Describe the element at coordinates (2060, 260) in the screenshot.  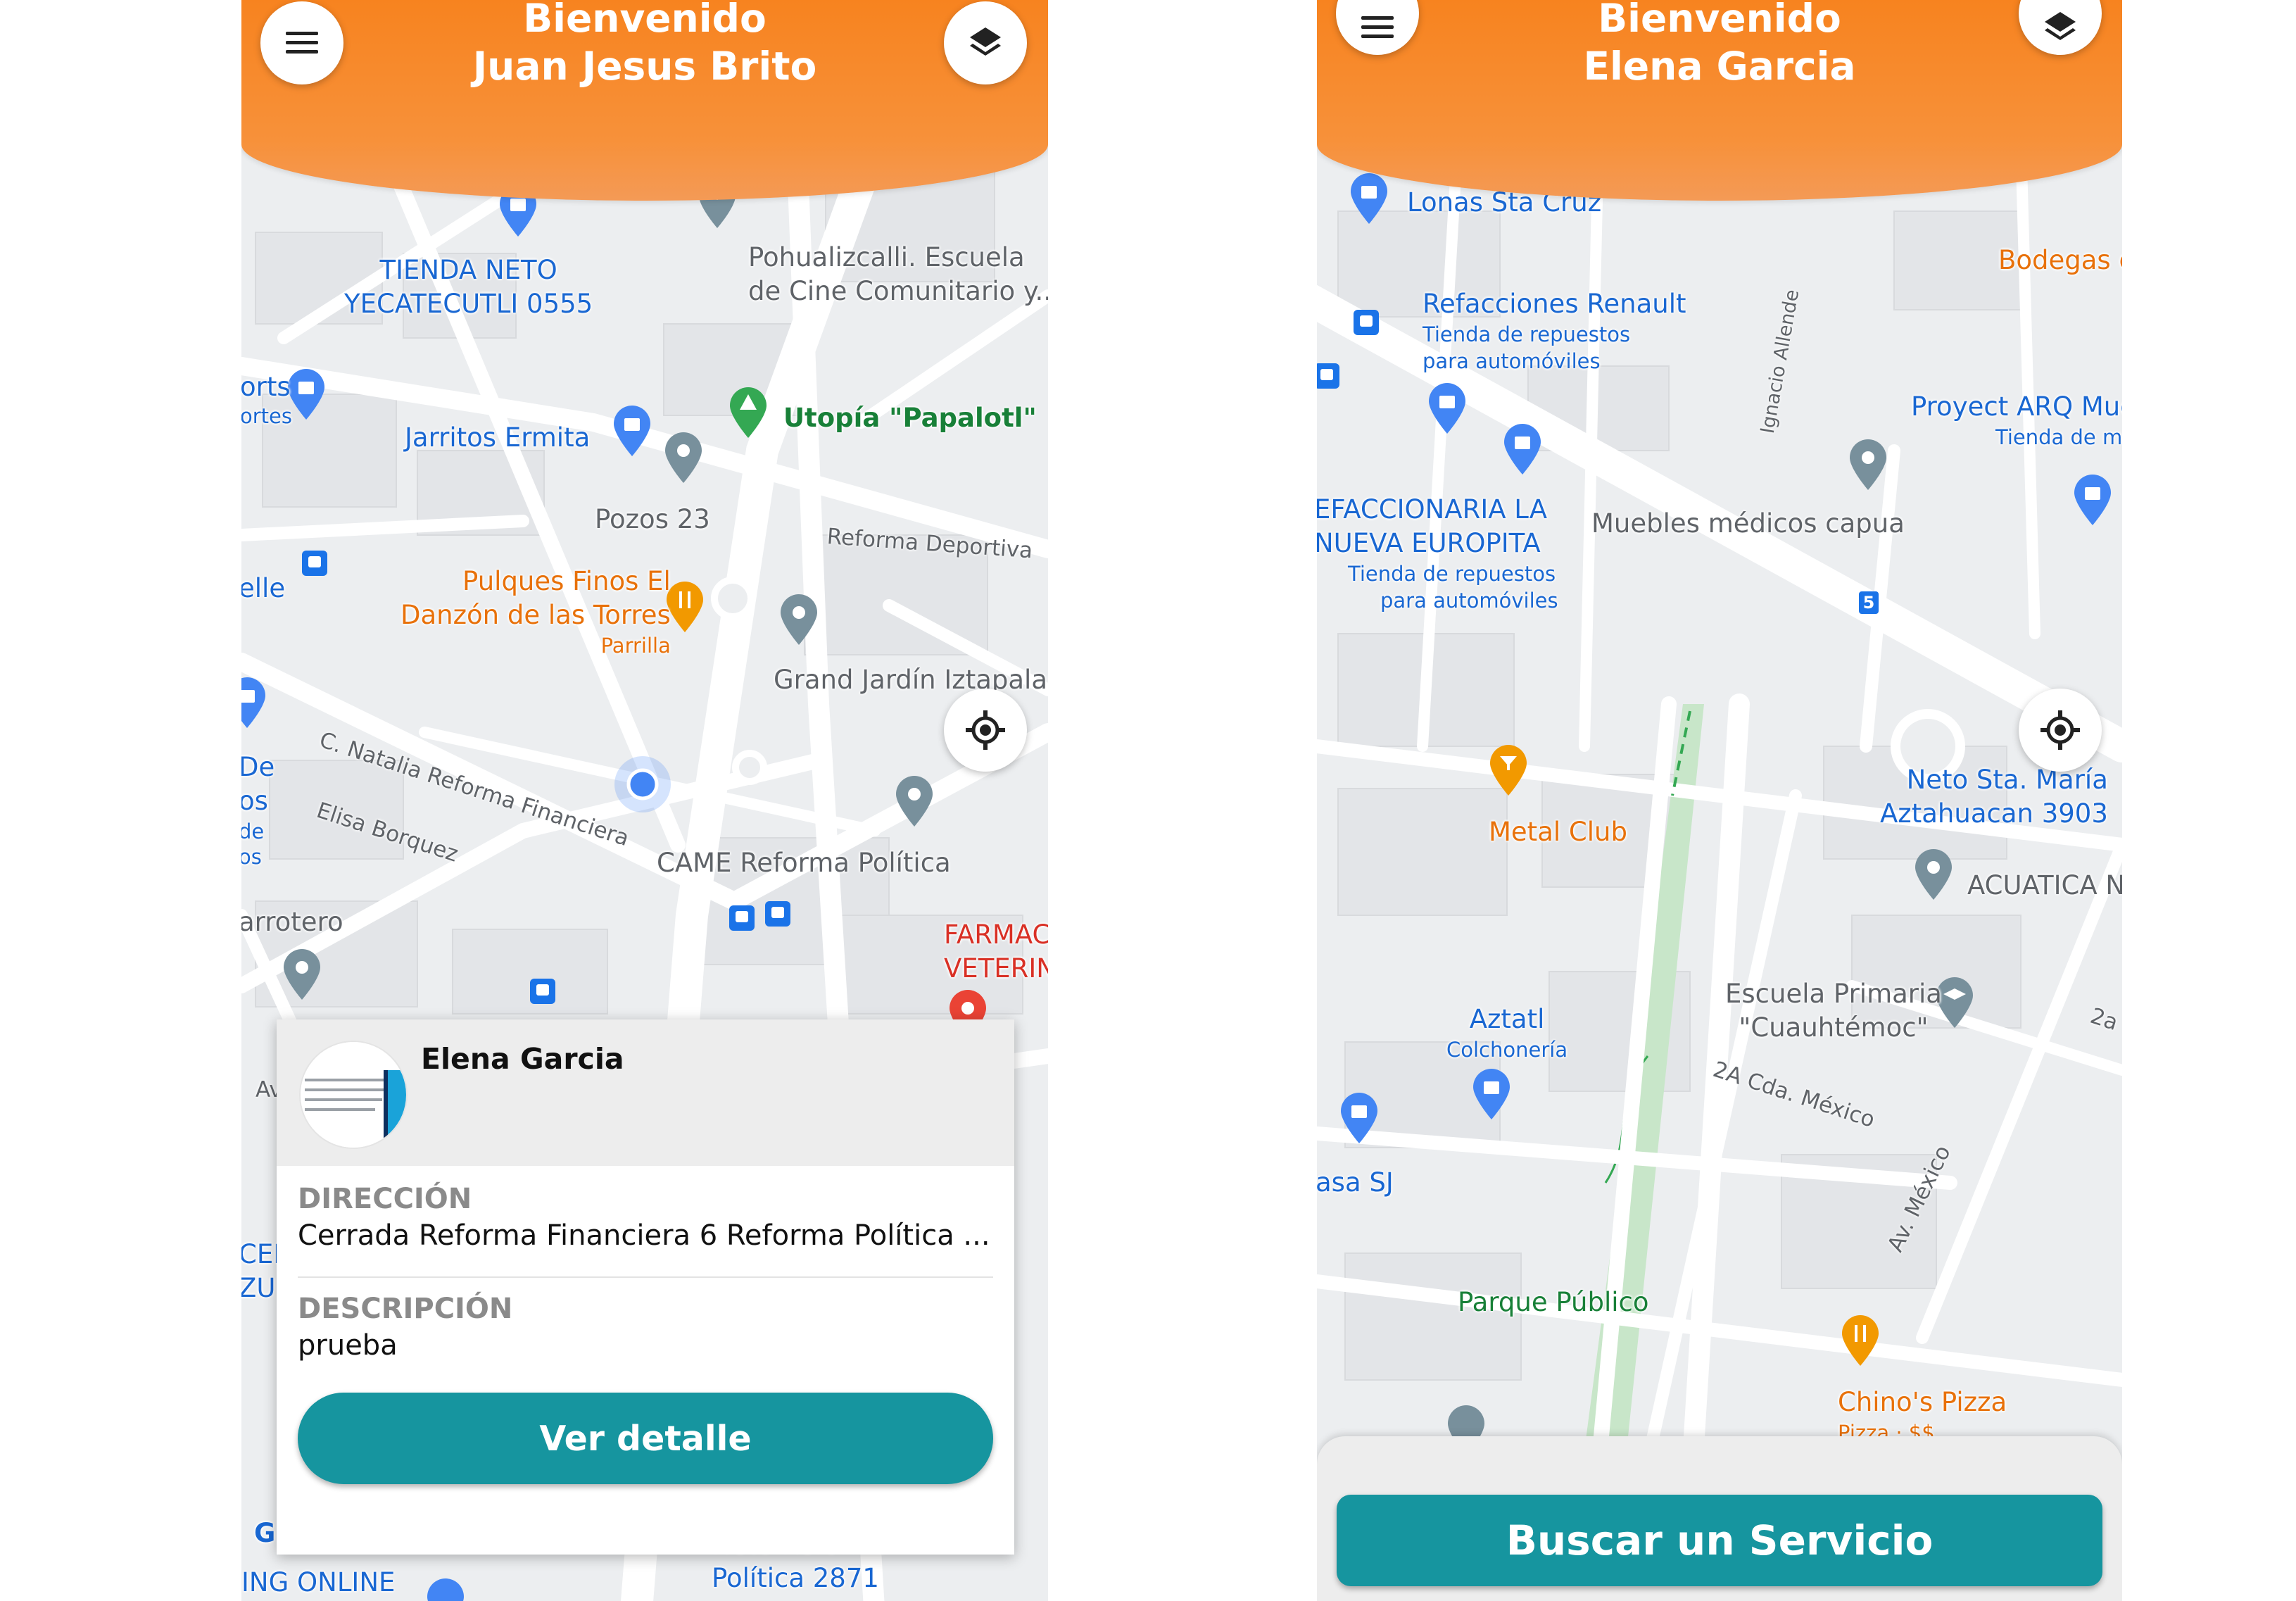
I see `poi-bodegas: Bodegas e` at that location.